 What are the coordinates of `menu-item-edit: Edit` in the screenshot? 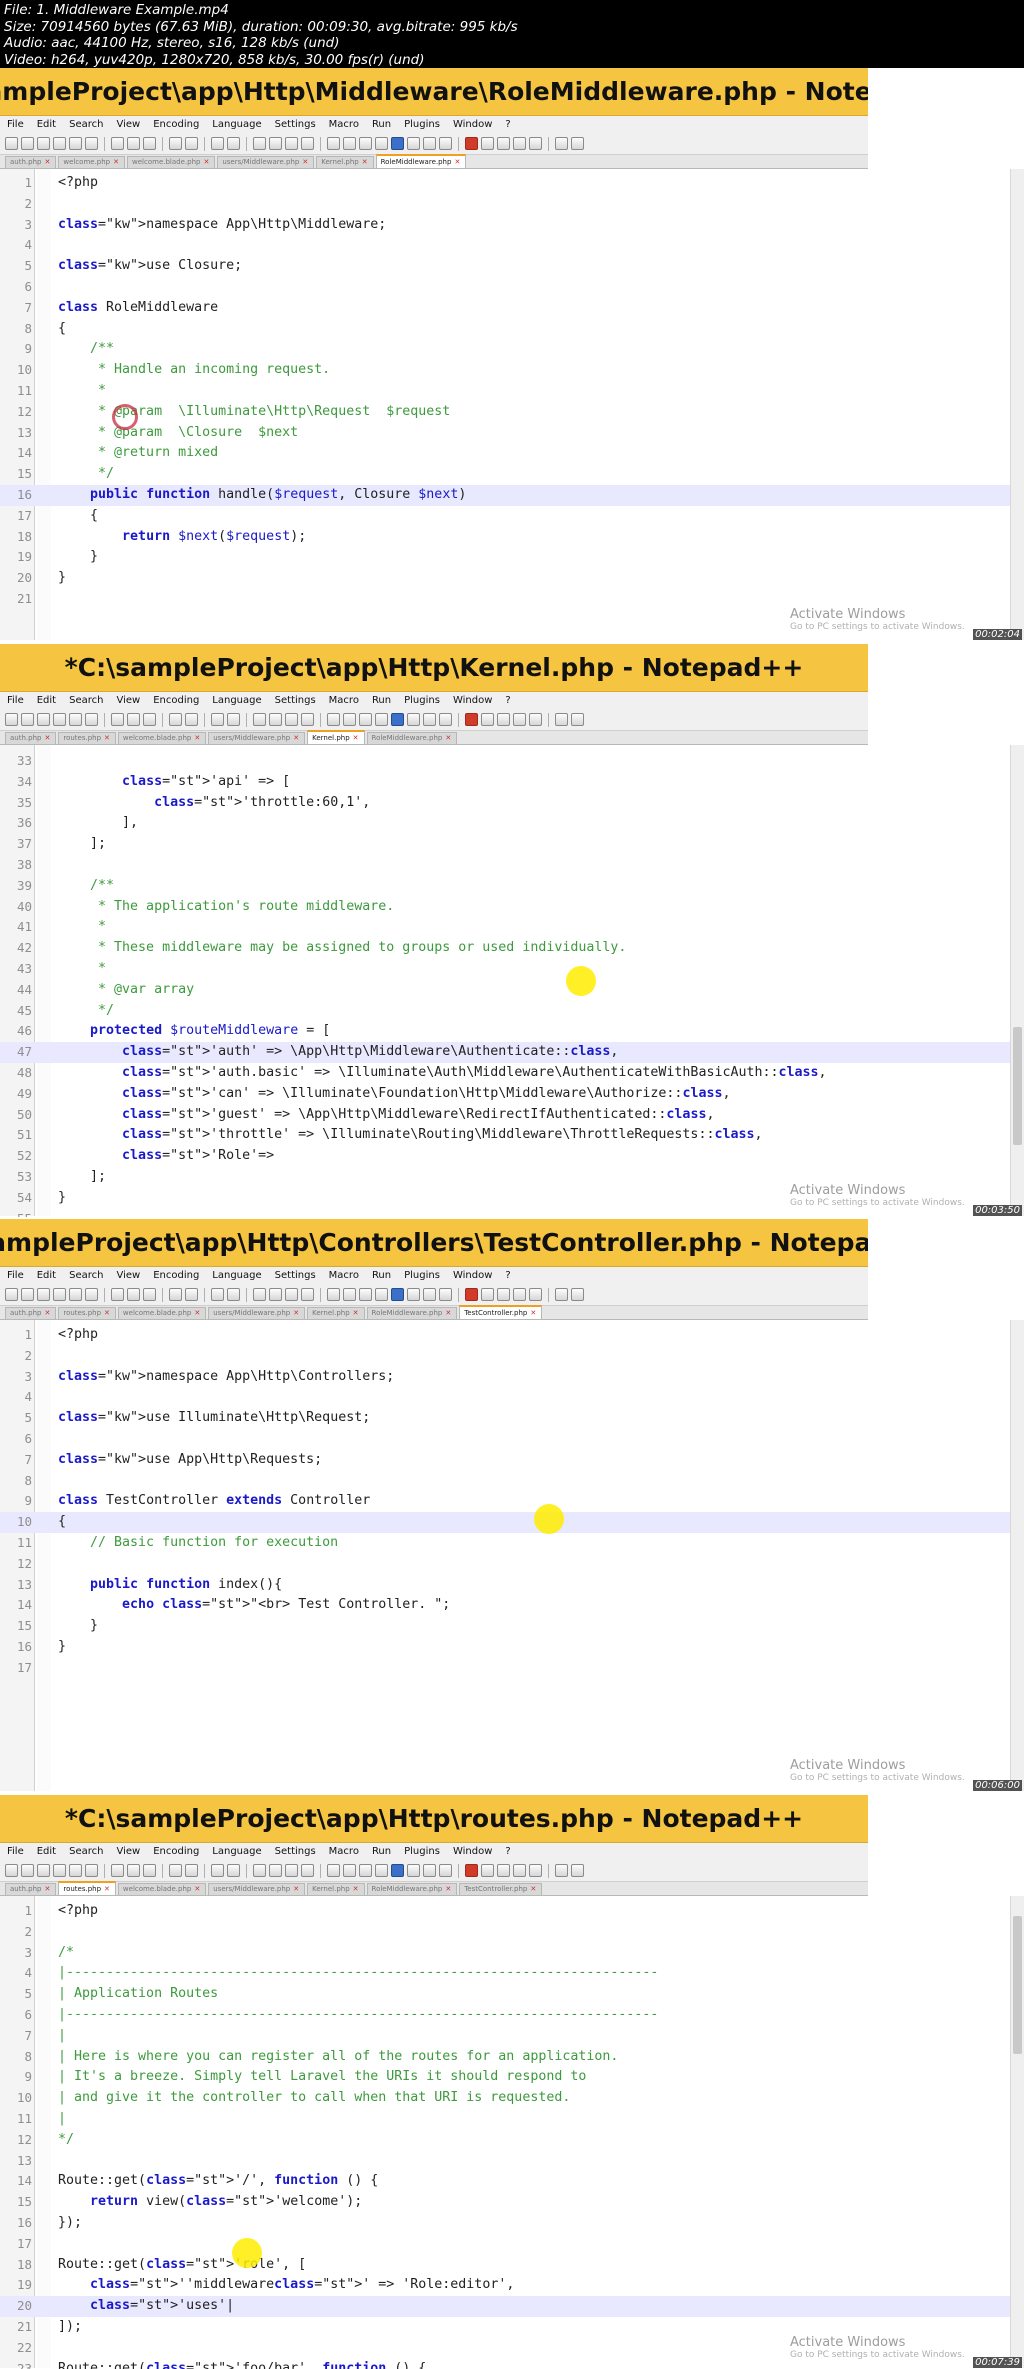 It's located at (46, 124).